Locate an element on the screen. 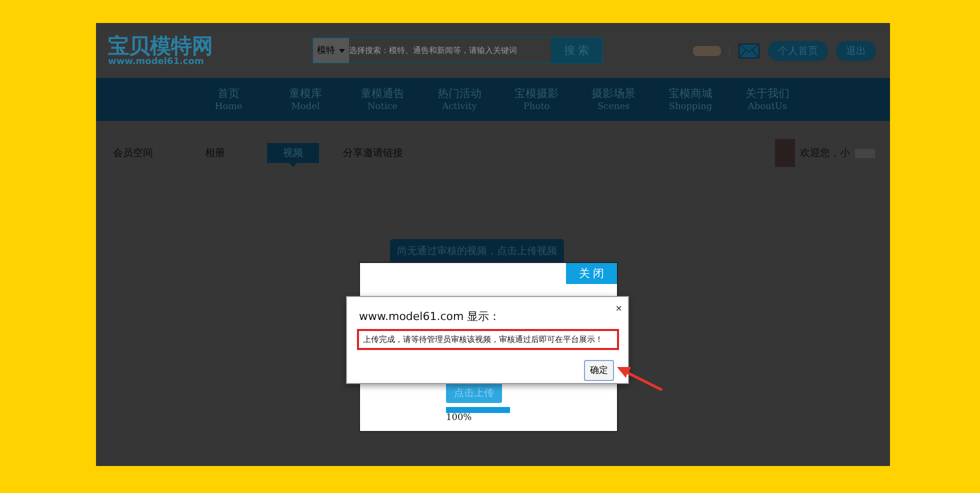  ok-button: 确定 is located at coordinates (599, 370).